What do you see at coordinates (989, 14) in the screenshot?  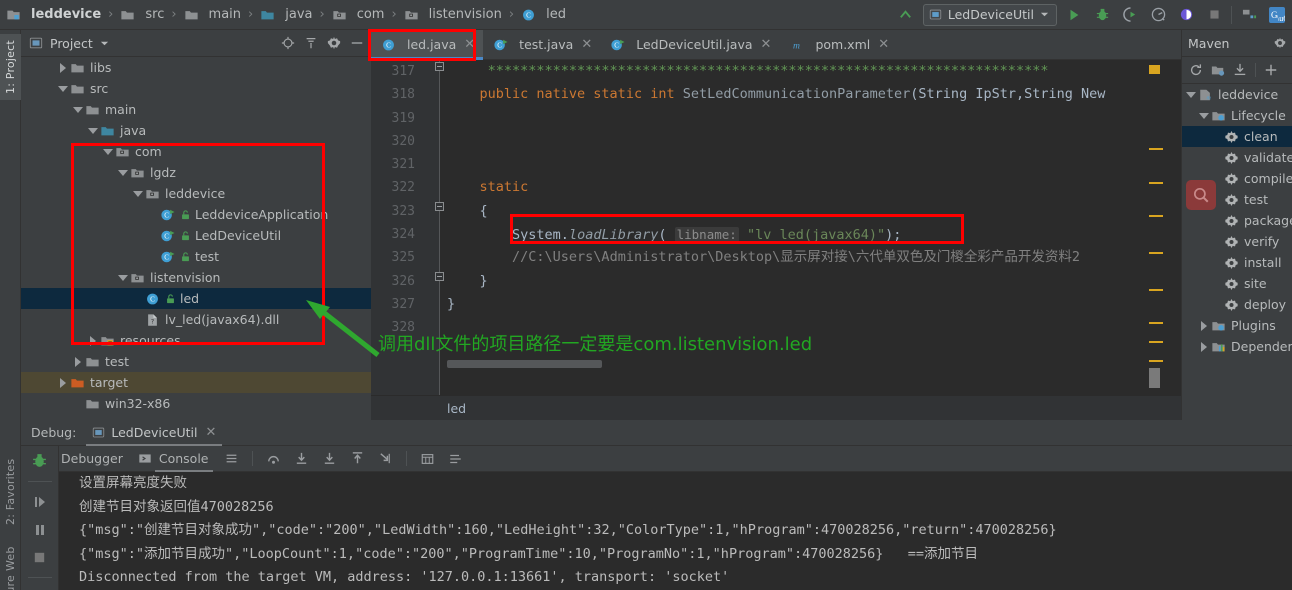 I see `run-configuration-selector: LedDeviceUtil` at bounding box center [989, 14].